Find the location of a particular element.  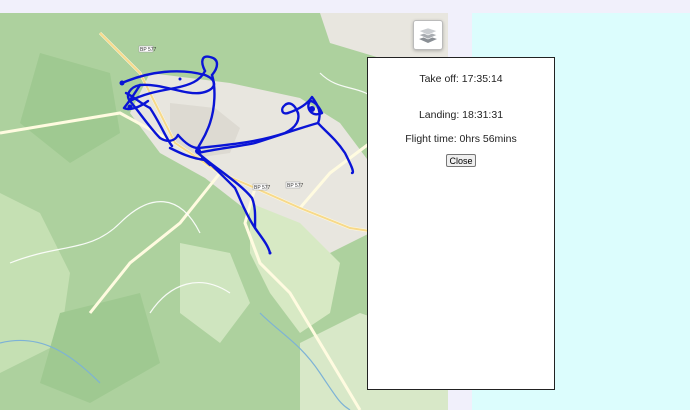

close-button: Close is located at coordinates (461, 160).